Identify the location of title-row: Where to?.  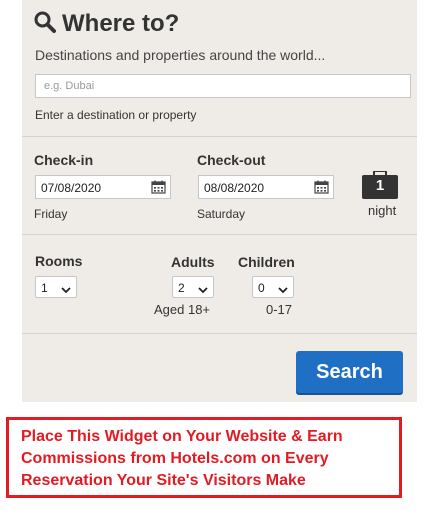
(106, 24).